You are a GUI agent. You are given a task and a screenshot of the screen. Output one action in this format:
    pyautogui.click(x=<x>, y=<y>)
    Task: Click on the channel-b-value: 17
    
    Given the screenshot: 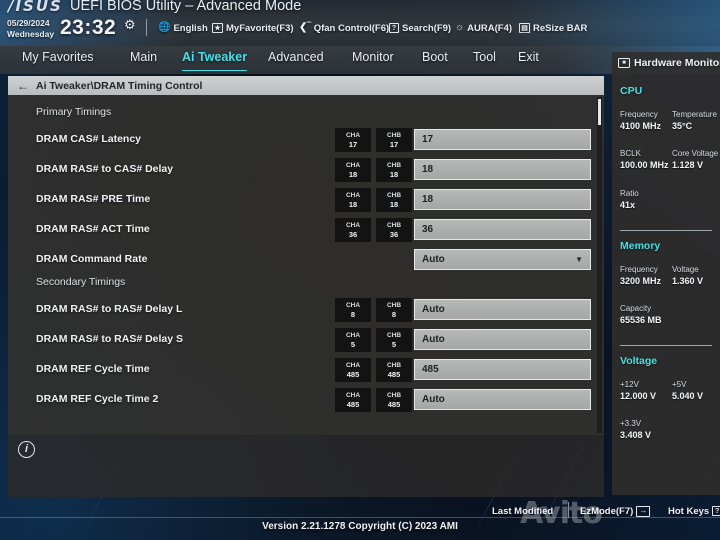 What is the action you would take?
    pyautogui.click(x=394, y=144)
    